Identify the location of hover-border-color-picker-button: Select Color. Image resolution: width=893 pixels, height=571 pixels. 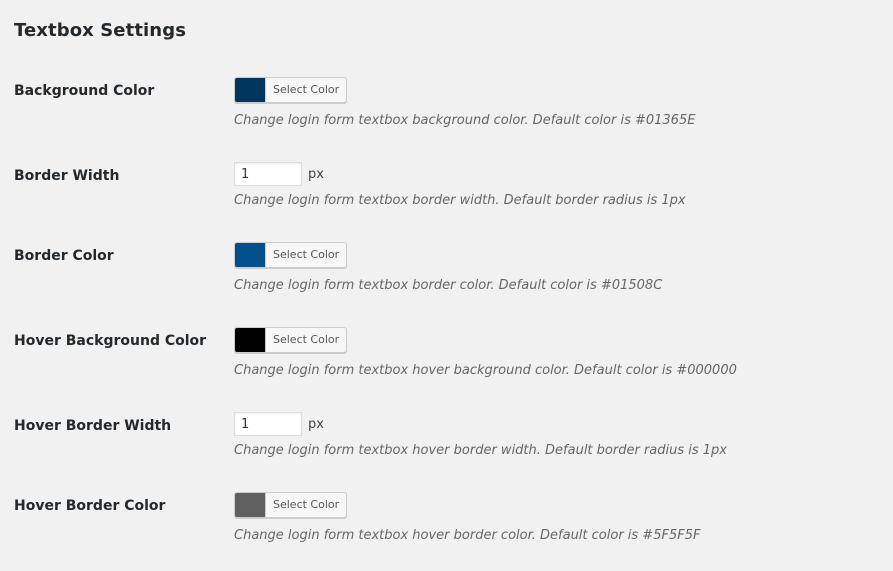
(291, 505).